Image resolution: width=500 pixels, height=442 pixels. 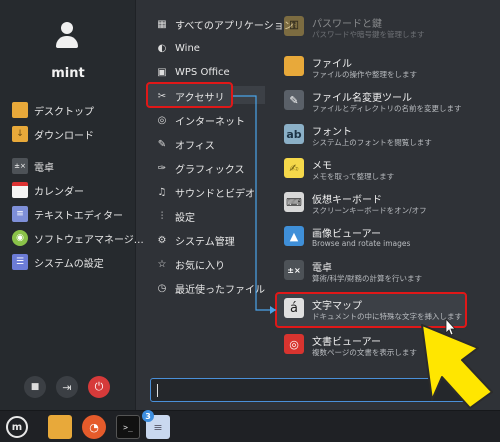 What do you see at coordinates (20, 214) in the screenshot?
I see `text-editor-icon: ≡` at bounding box center [20, 214].